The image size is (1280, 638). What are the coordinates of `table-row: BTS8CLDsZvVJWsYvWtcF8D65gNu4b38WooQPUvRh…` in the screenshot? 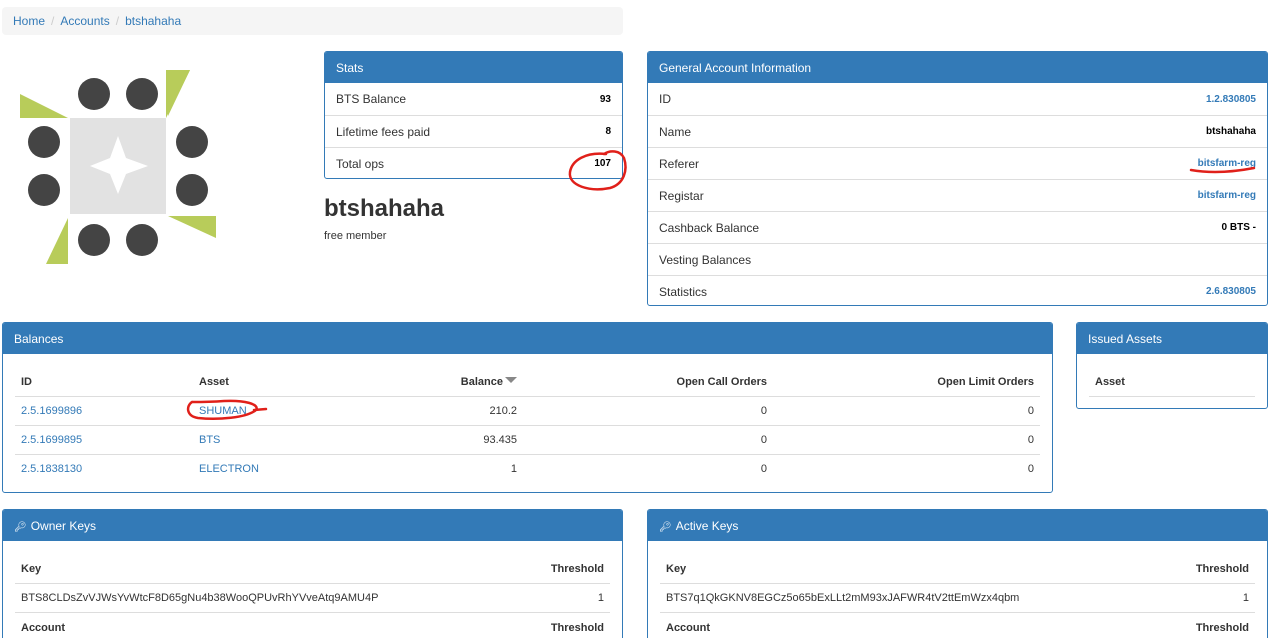 It's located at (312, 598).